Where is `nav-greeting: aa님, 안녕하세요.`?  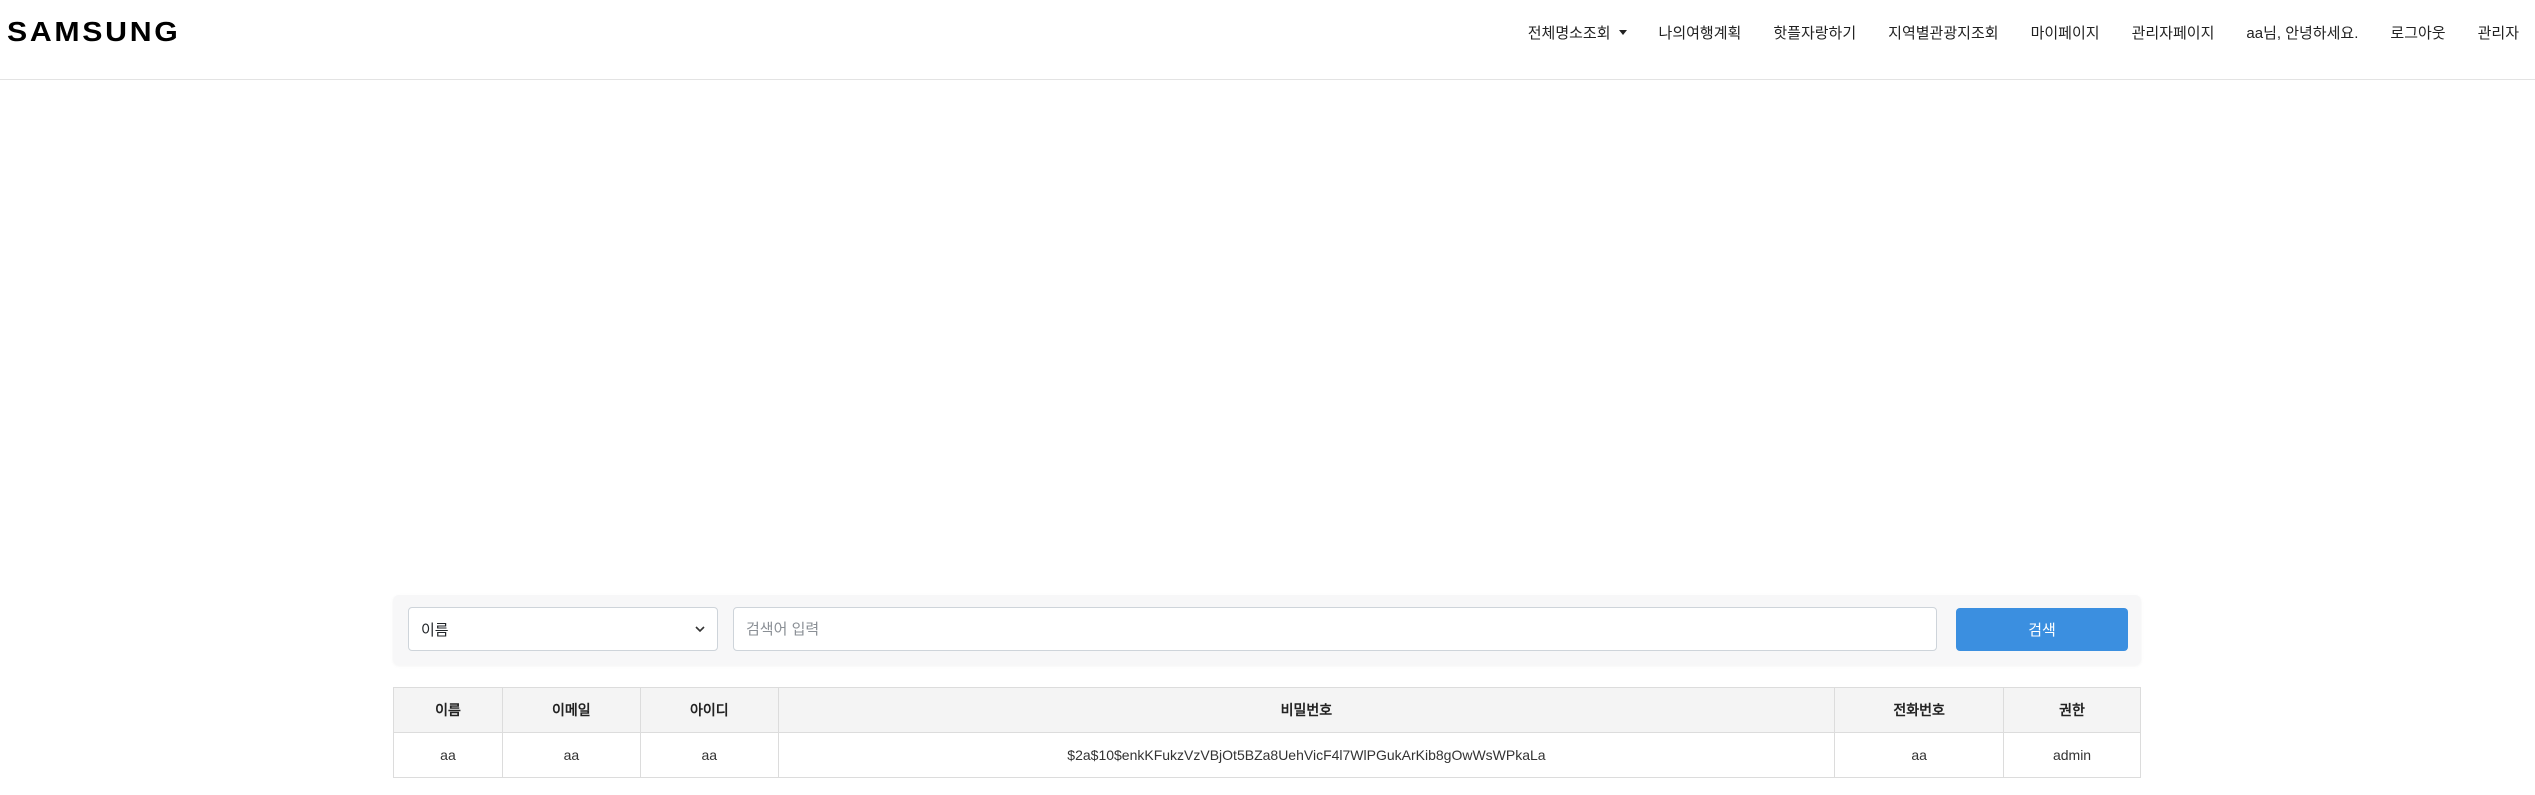 nav-greeting: aa님, 안녕하세요. is located at coordinates (2302, 32).